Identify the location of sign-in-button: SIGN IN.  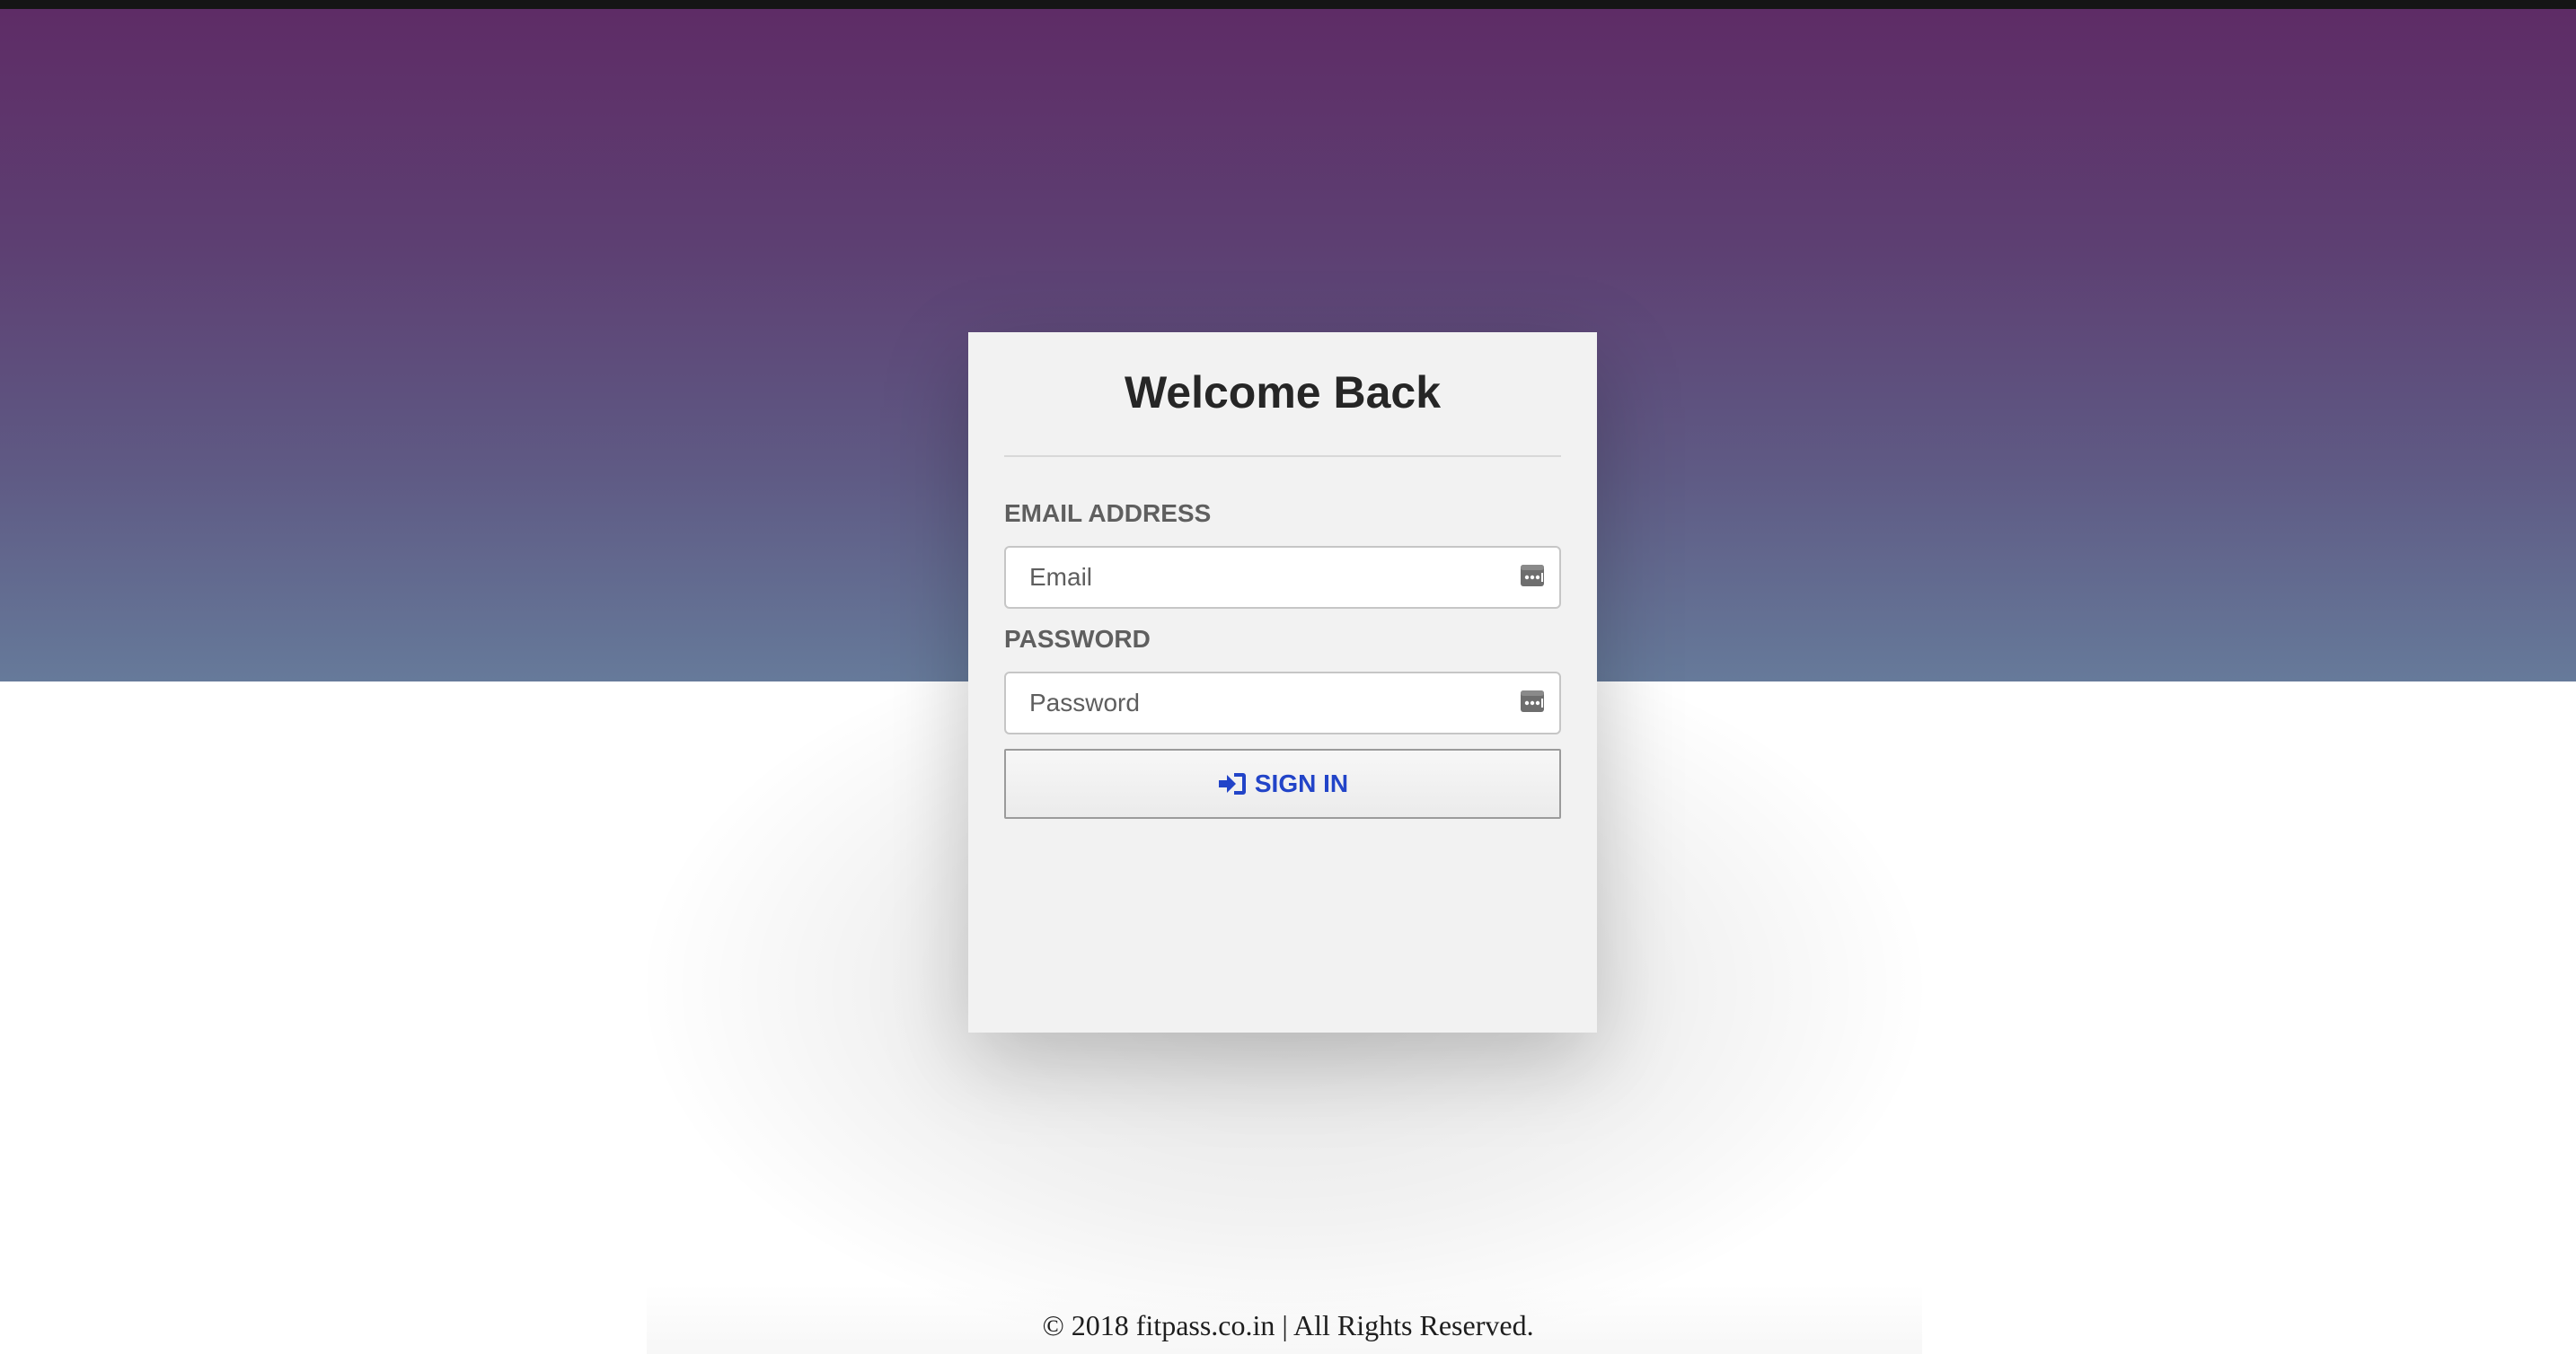
(1282, 784).